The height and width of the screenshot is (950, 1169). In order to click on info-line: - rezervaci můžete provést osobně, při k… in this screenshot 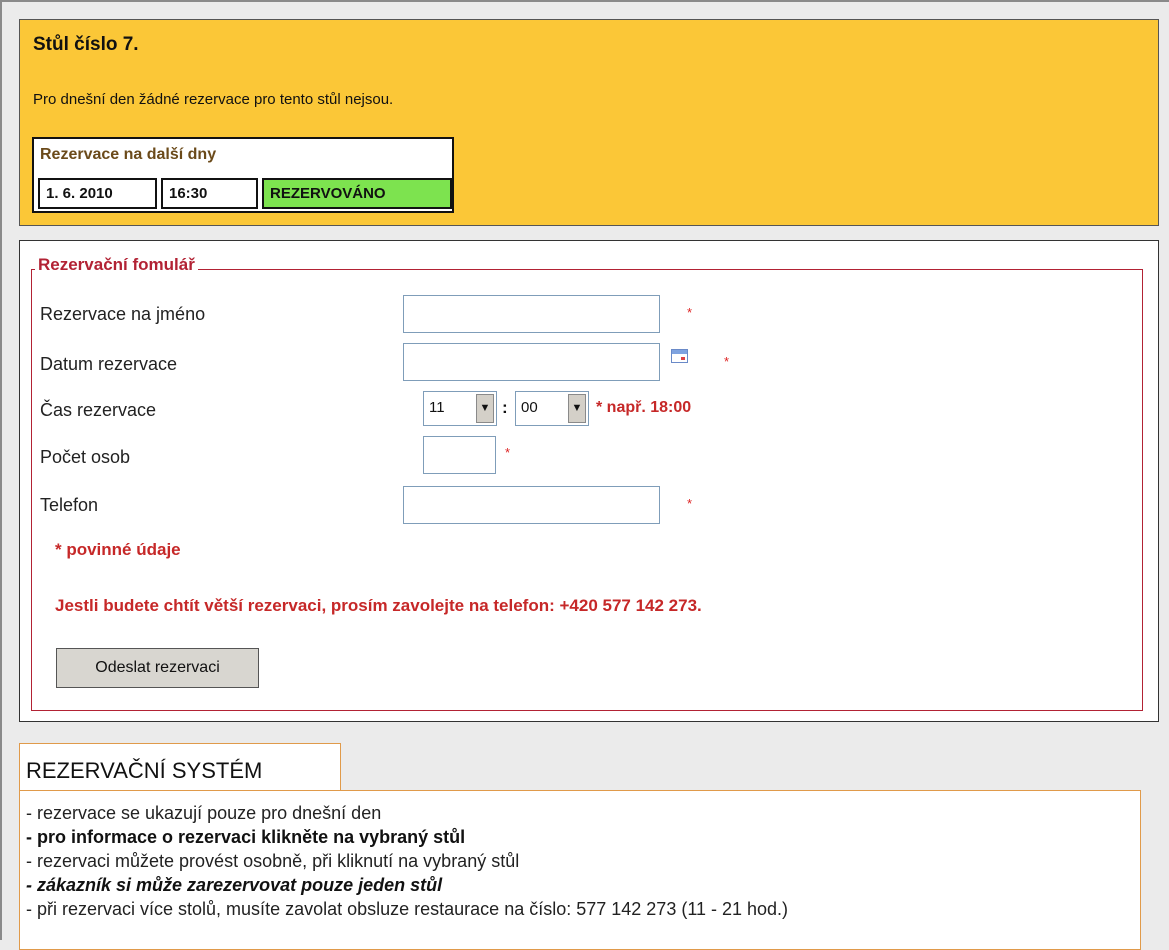, I will do `click(273, 861)`.